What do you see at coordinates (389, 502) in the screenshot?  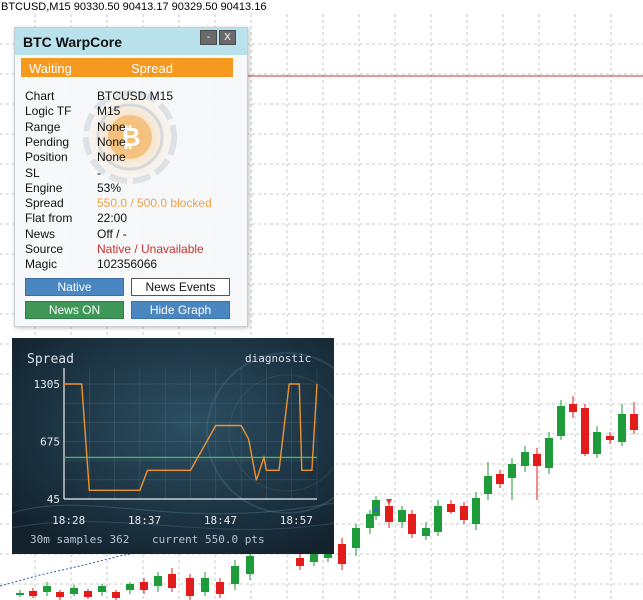 I see `sell-arrow-icon` at bounding box center [389, 502].